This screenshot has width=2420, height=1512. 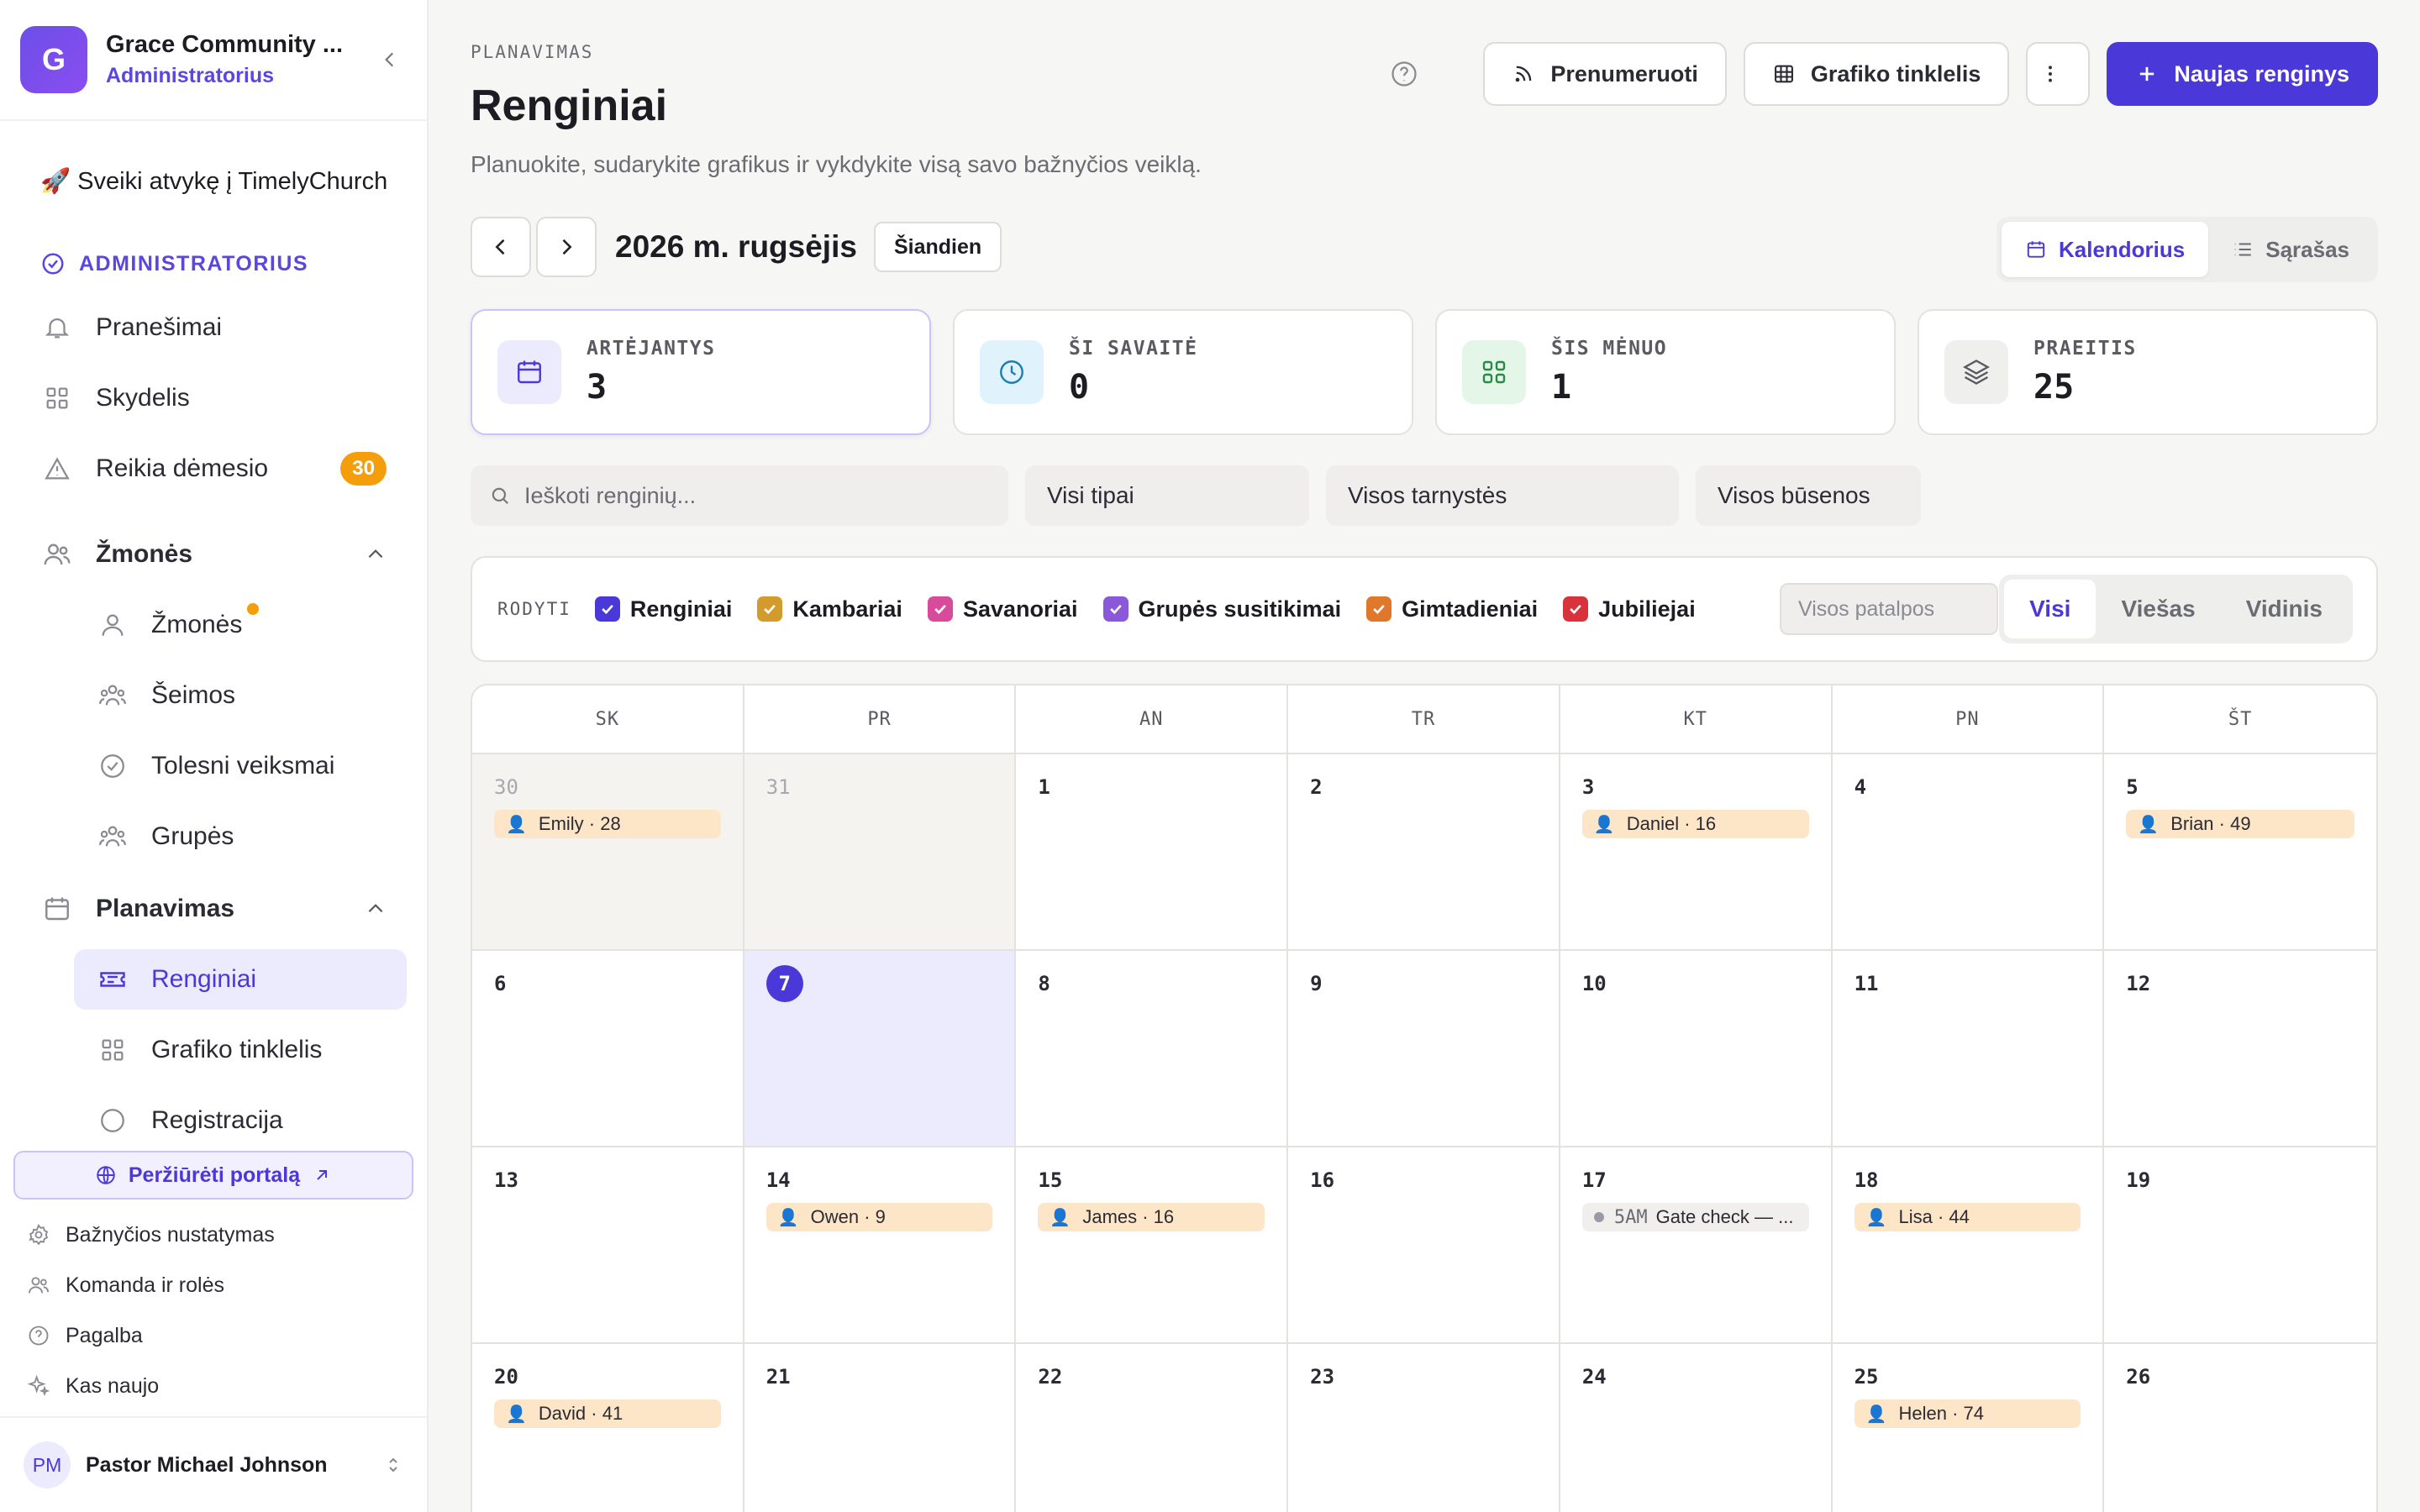 I want to click on prev-month-button, so click(x=501, y=247).